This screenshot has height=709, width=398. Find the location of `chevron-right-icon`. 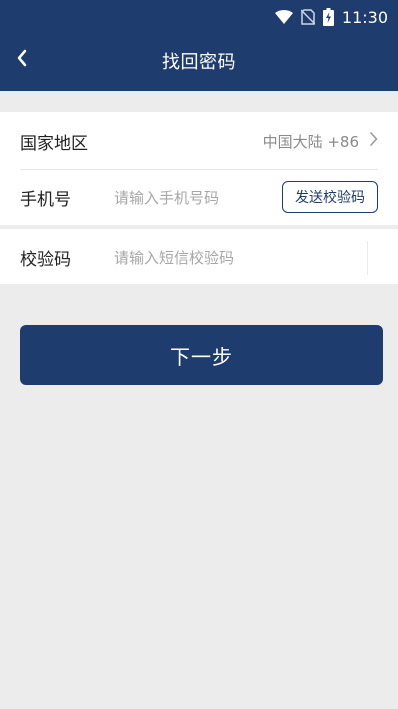

chevron-right-icon is located at coordinates (373, 141).